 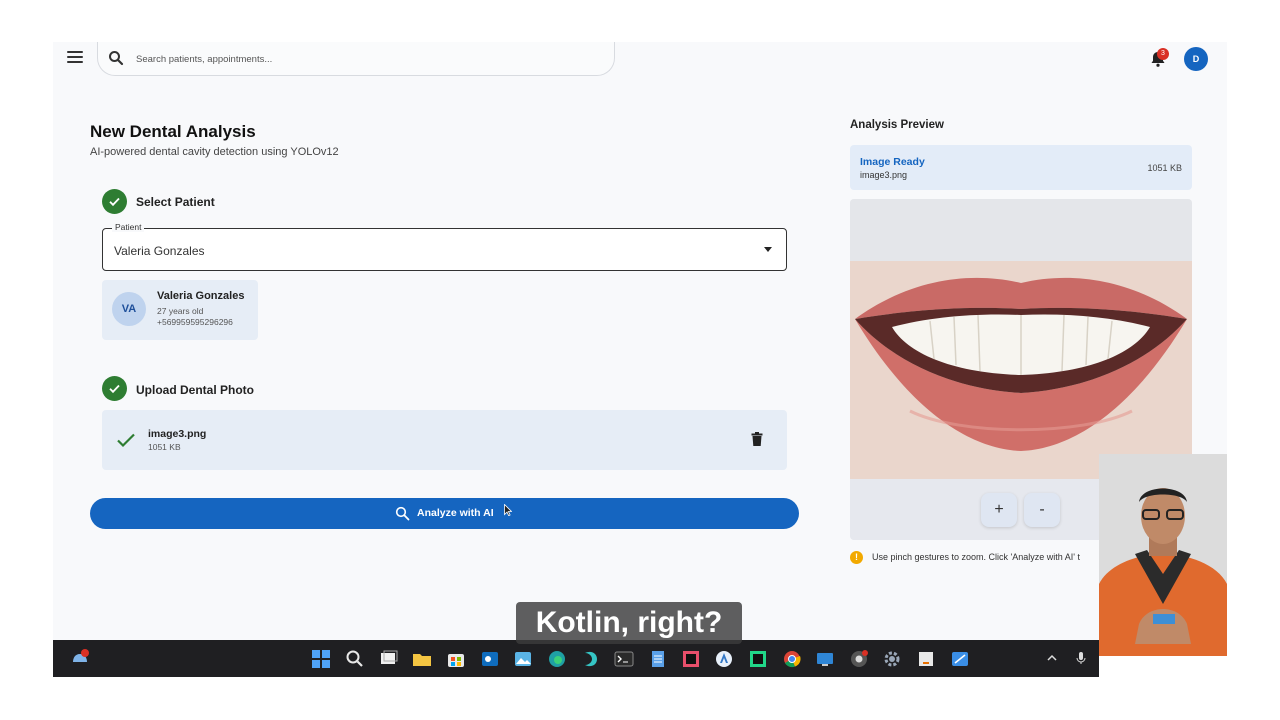 I want to click on dental-photo, so click(x=1021, y=370).